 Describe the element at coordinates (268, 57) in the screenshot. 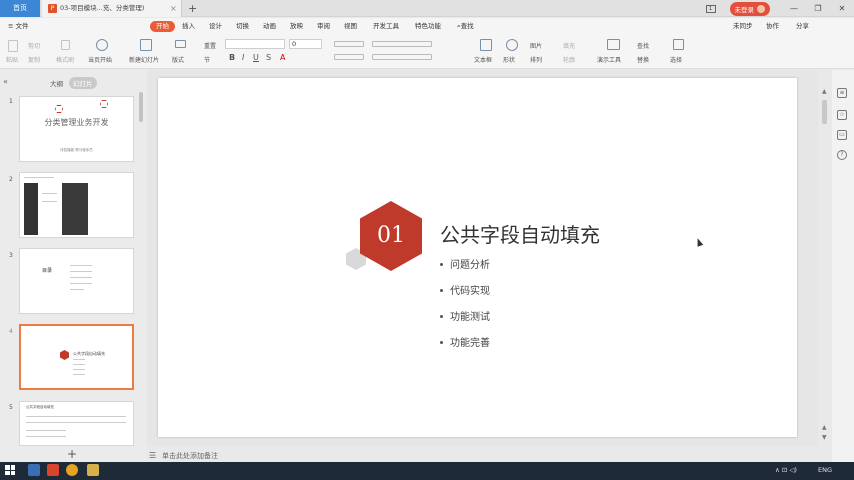

I see `strikethrough-button: S` at that location.